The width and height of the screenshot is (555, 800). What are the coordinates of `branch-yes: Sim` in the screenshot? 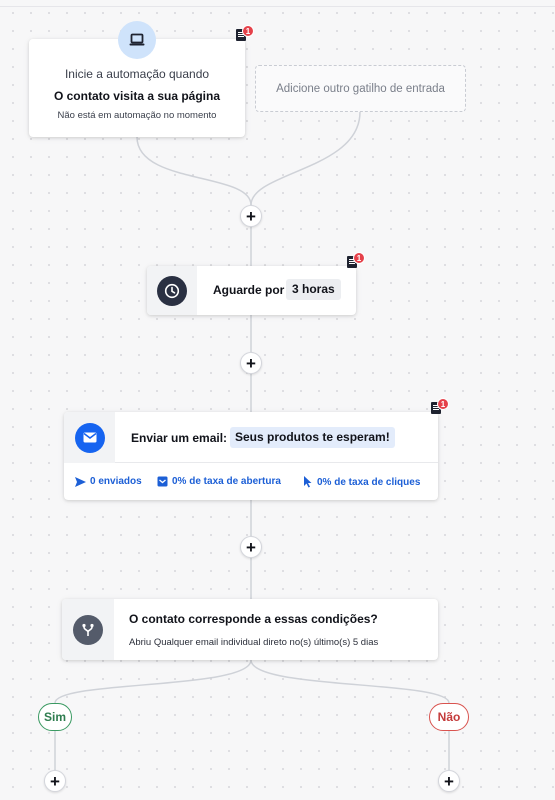 It's located at (55, 717).